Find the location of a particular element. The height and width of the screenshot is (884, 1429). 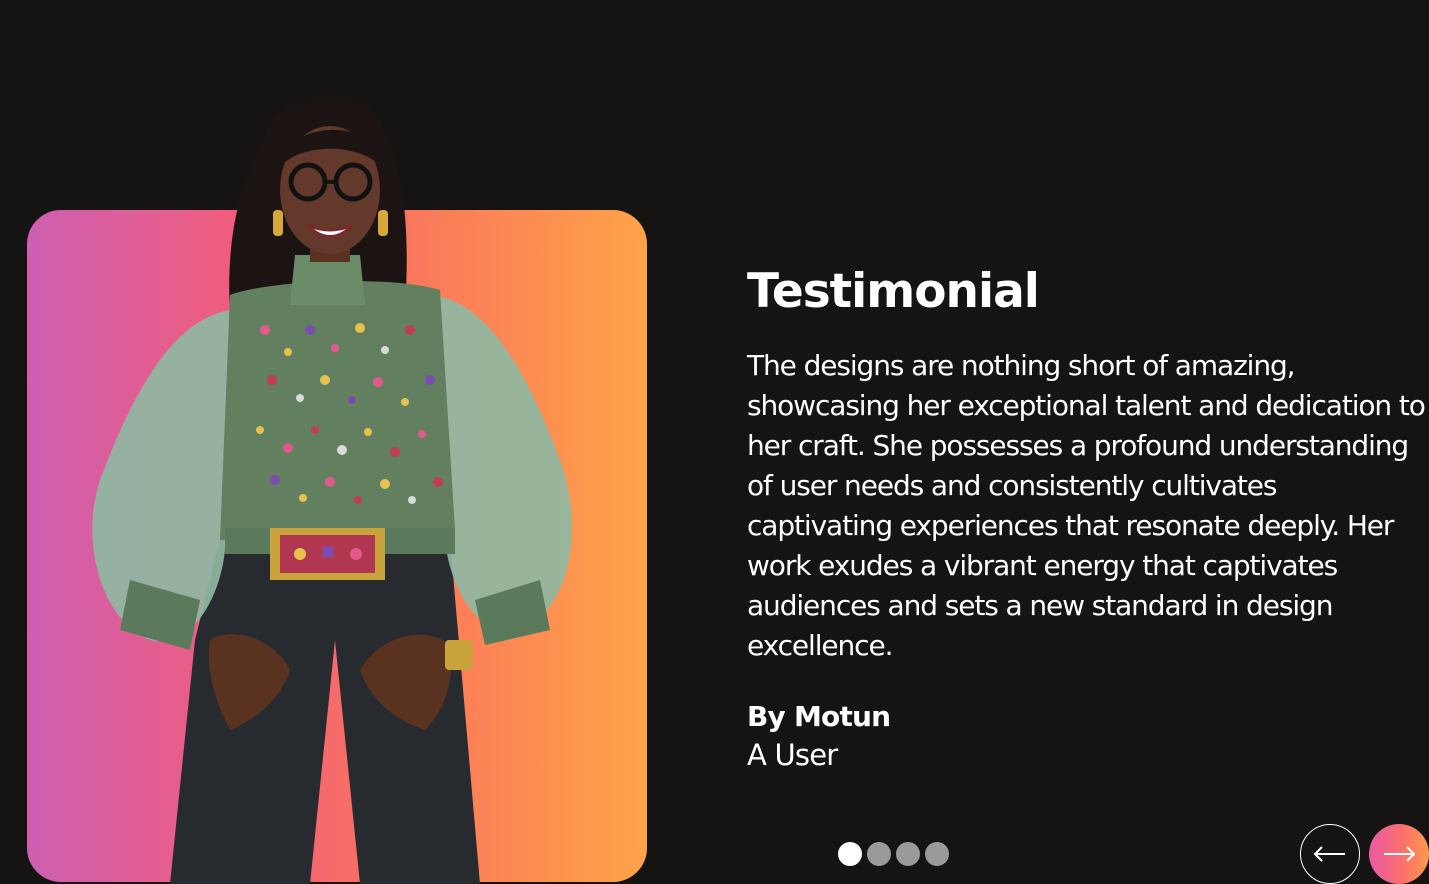

arrow-left-icon is located at coordinates (1329, 854).